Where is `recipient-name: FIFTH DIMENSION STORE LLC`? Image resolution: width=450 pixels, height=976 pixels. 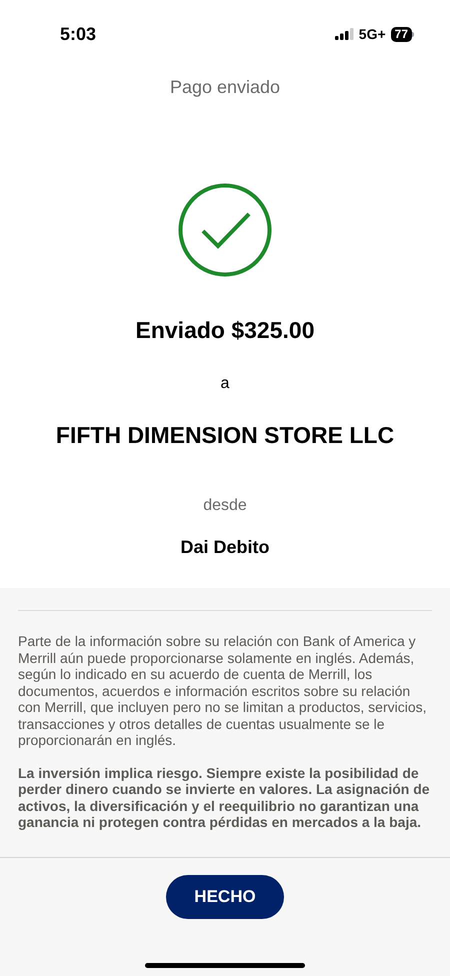 recipient-name: FIFTH DIMENSION STORE LLC is located at coordinates (225, 435).